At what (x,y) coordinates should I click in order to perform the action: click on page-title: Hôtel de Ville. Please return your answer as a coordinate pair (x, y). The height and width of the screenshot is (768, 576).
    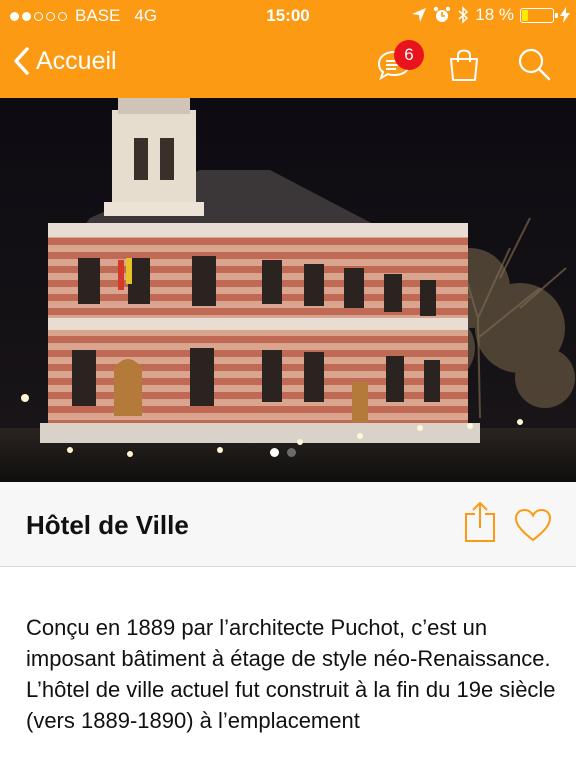
    Looking at the image, I should click on (107, 525).